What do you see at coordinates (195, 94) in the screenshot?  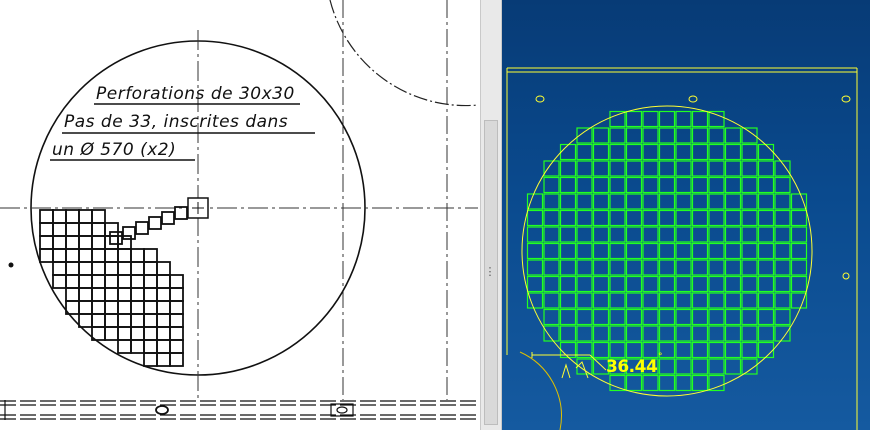 I see `annotation-line-1: Perforations de 30x30` at bounding box center [195, 94].